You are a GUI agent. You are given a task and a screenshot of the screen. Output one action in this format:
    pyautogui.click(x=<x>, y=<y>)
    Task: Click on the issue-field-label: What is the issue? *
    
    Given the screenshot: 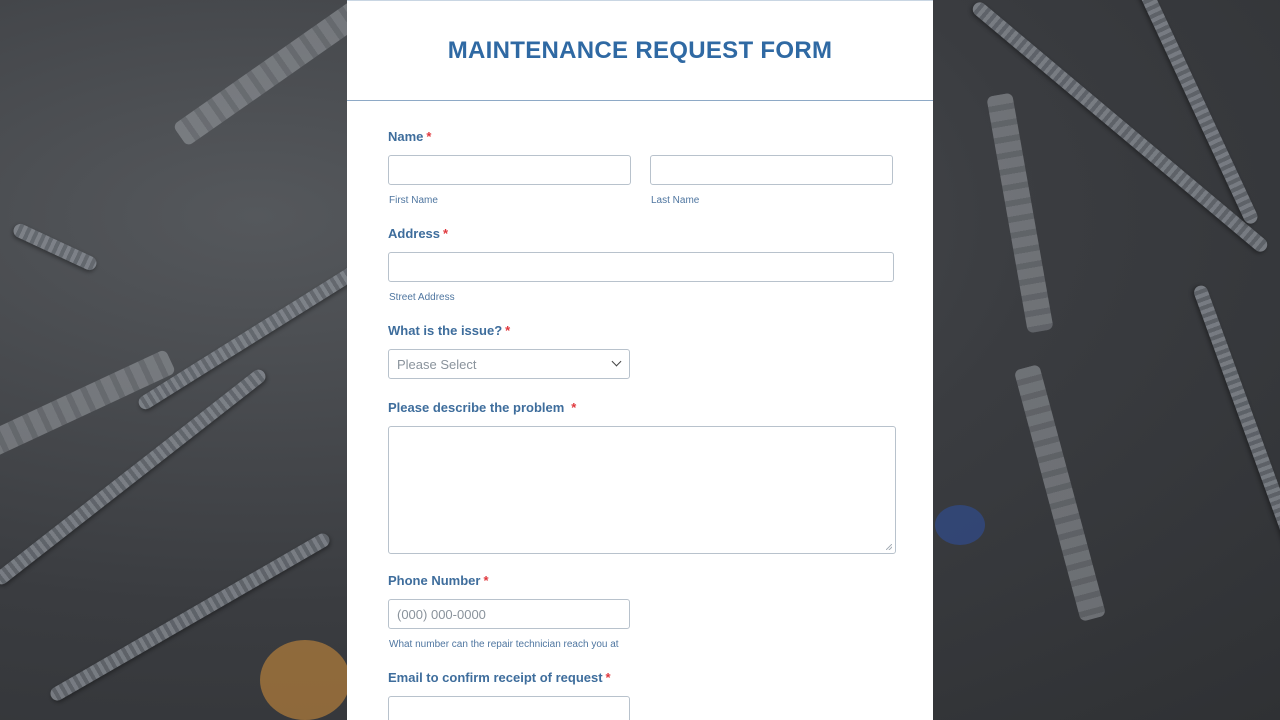 What is the action you would take?
    pyautogui.click(x=449, y=330)
    